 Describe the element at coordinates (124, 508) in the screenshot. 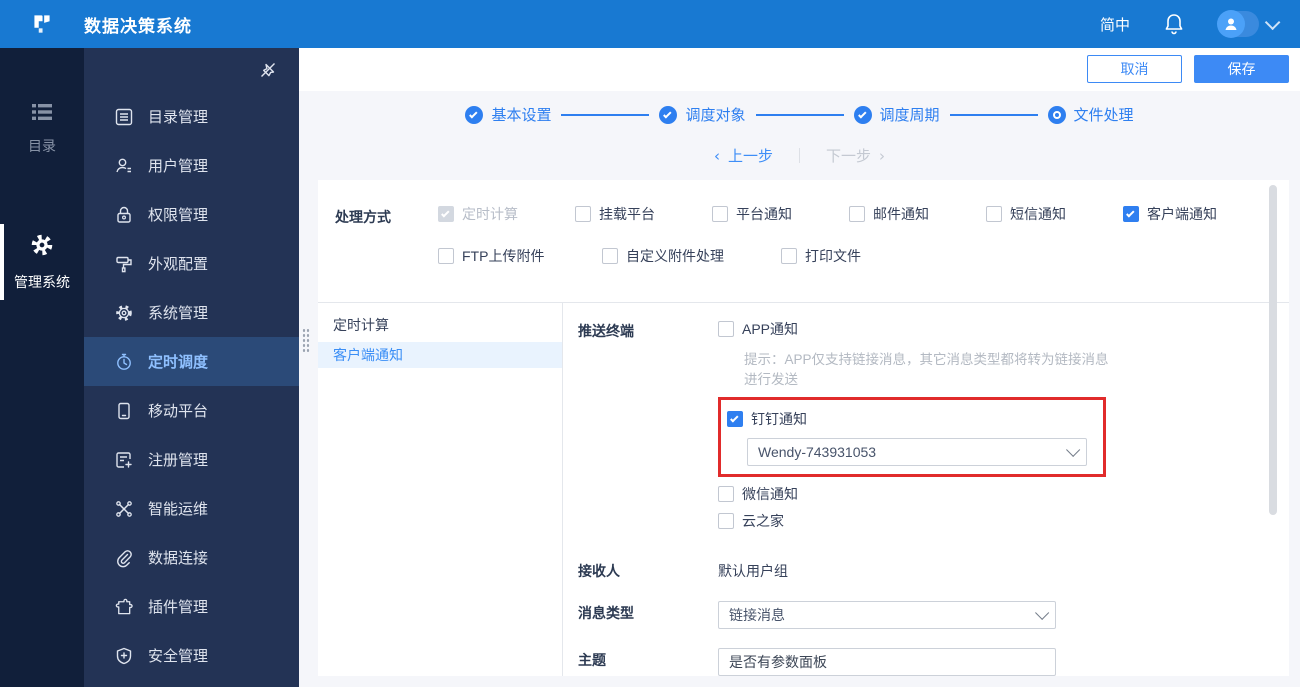

I see `ops-icon` at that location.